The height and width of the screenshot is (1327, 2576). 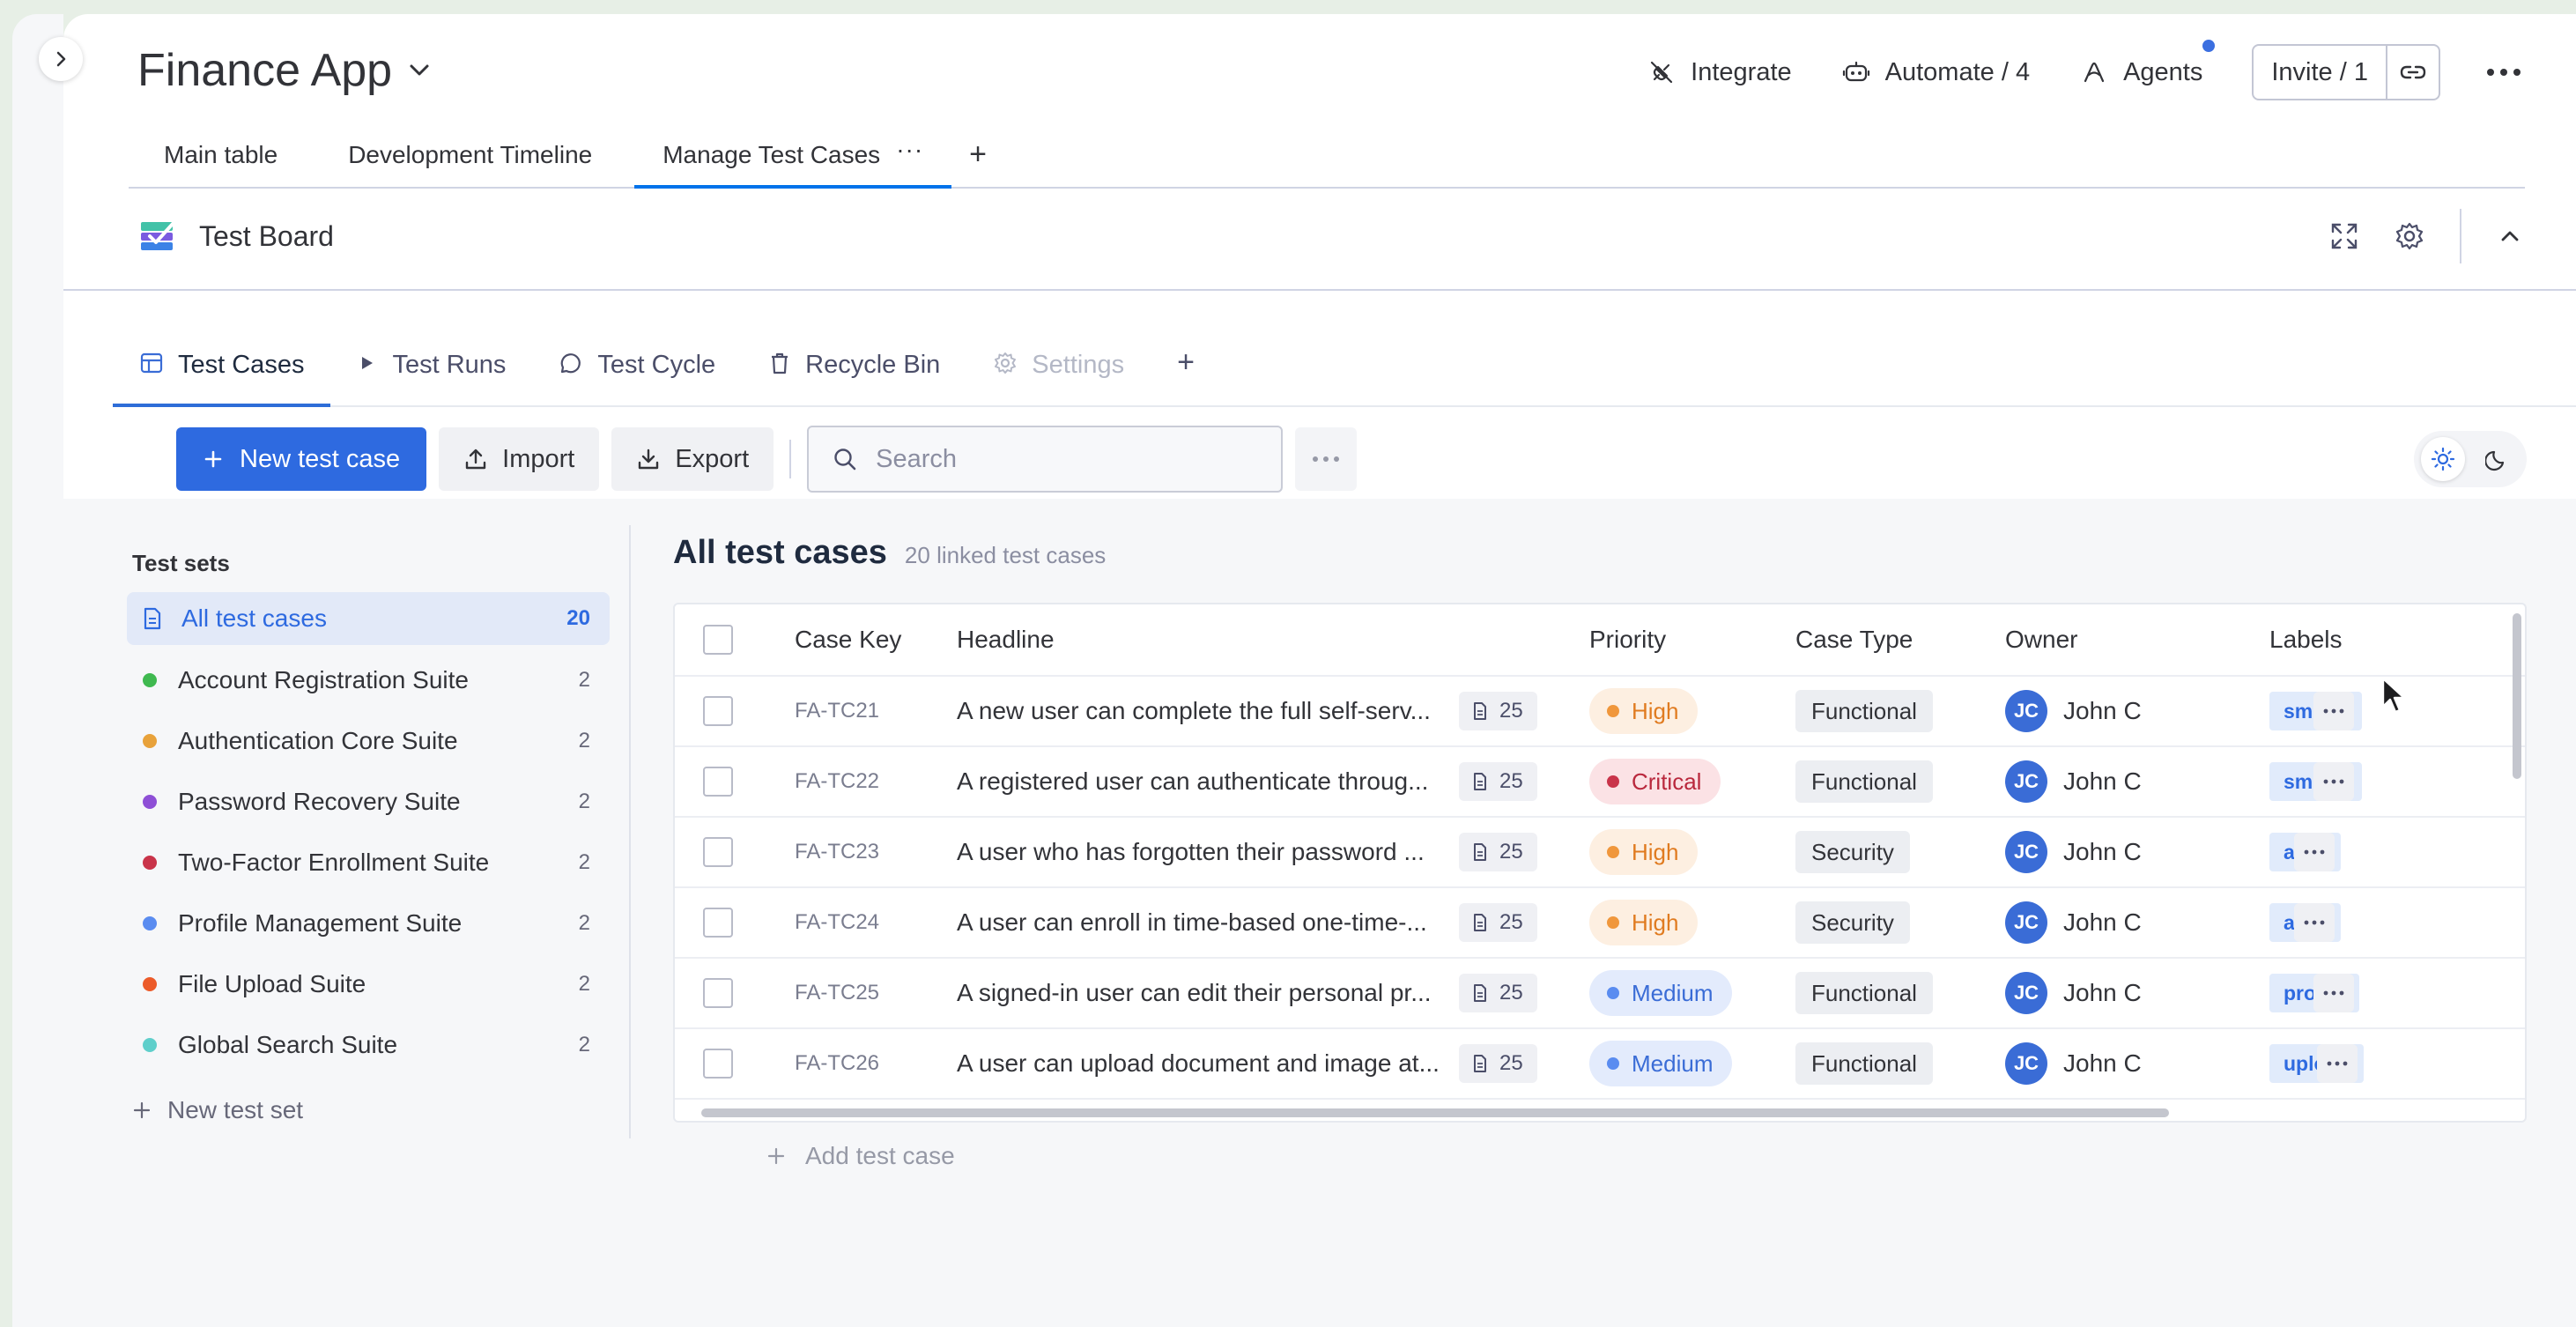 What do you see at coordinates (2510, 236) in the screenshot?
I see `chevron-up-icon` at bounding box center [2510, 236].